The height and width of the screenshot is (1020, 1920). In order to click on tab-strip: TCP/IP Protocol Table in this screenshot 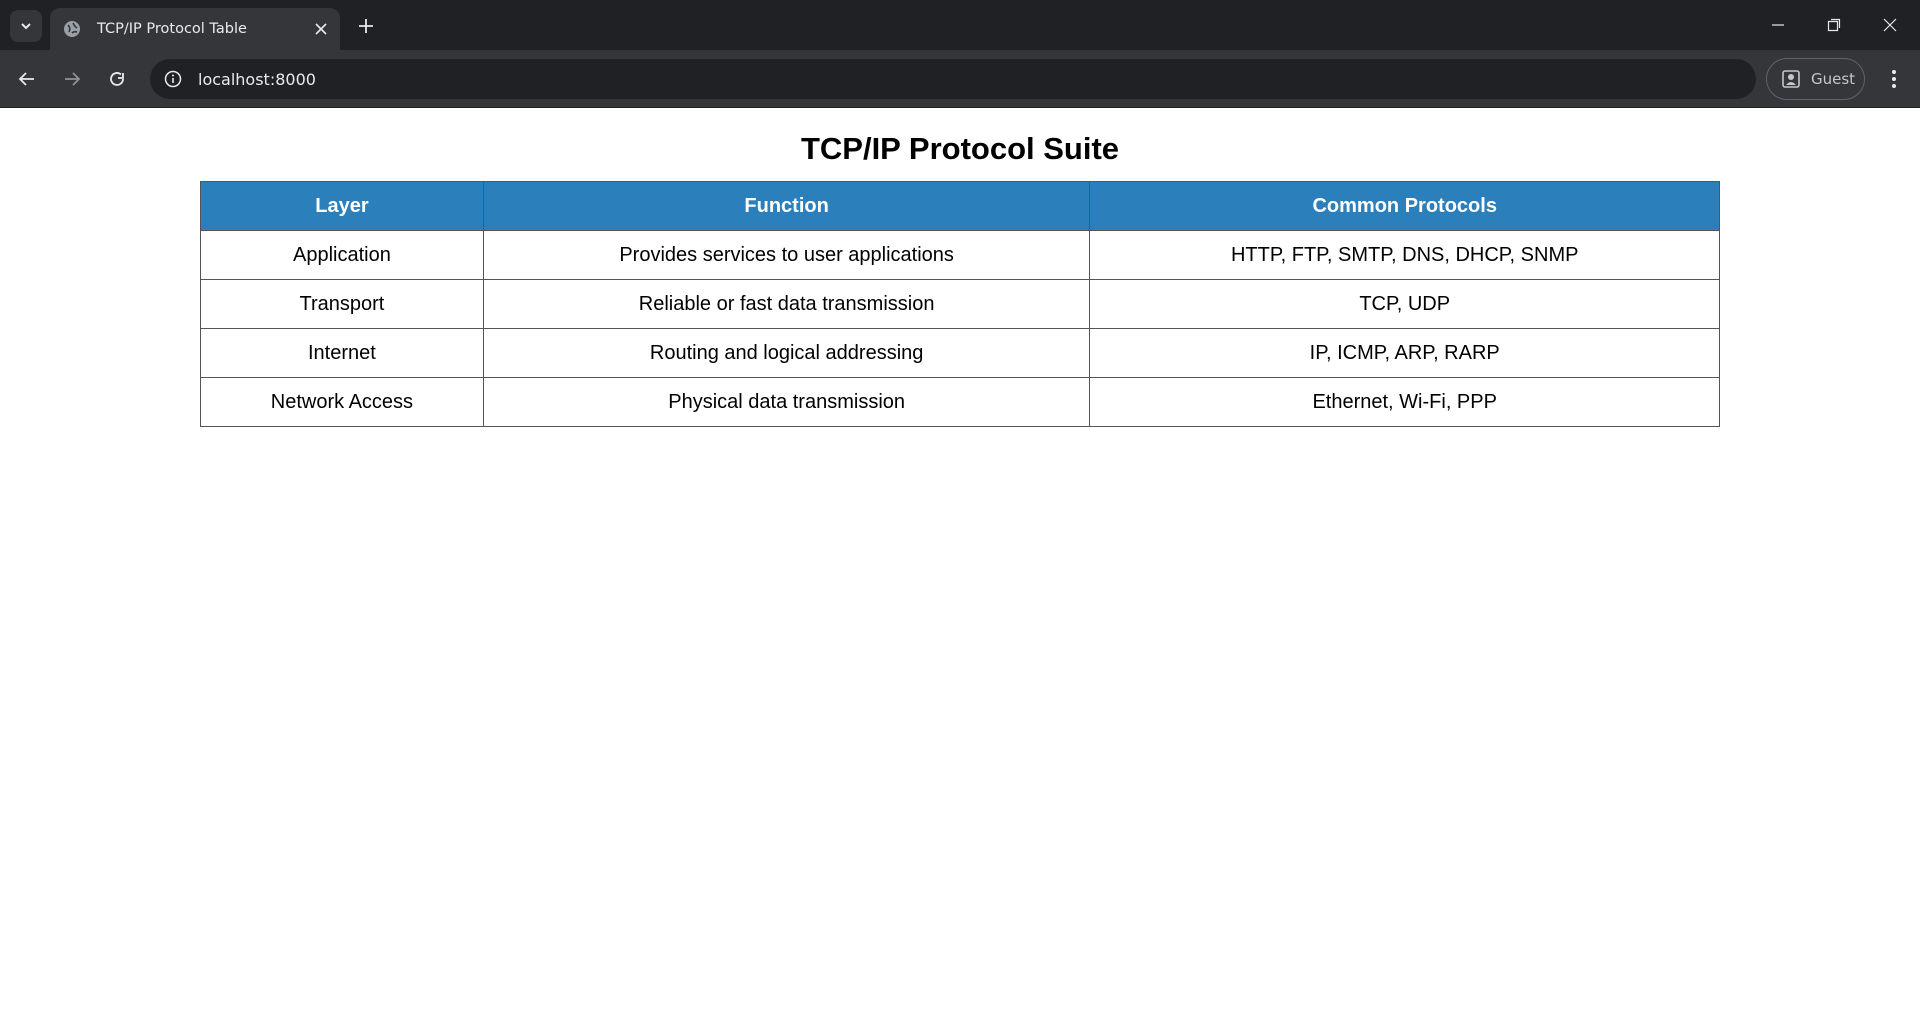, I will do `click(960, 25)`.